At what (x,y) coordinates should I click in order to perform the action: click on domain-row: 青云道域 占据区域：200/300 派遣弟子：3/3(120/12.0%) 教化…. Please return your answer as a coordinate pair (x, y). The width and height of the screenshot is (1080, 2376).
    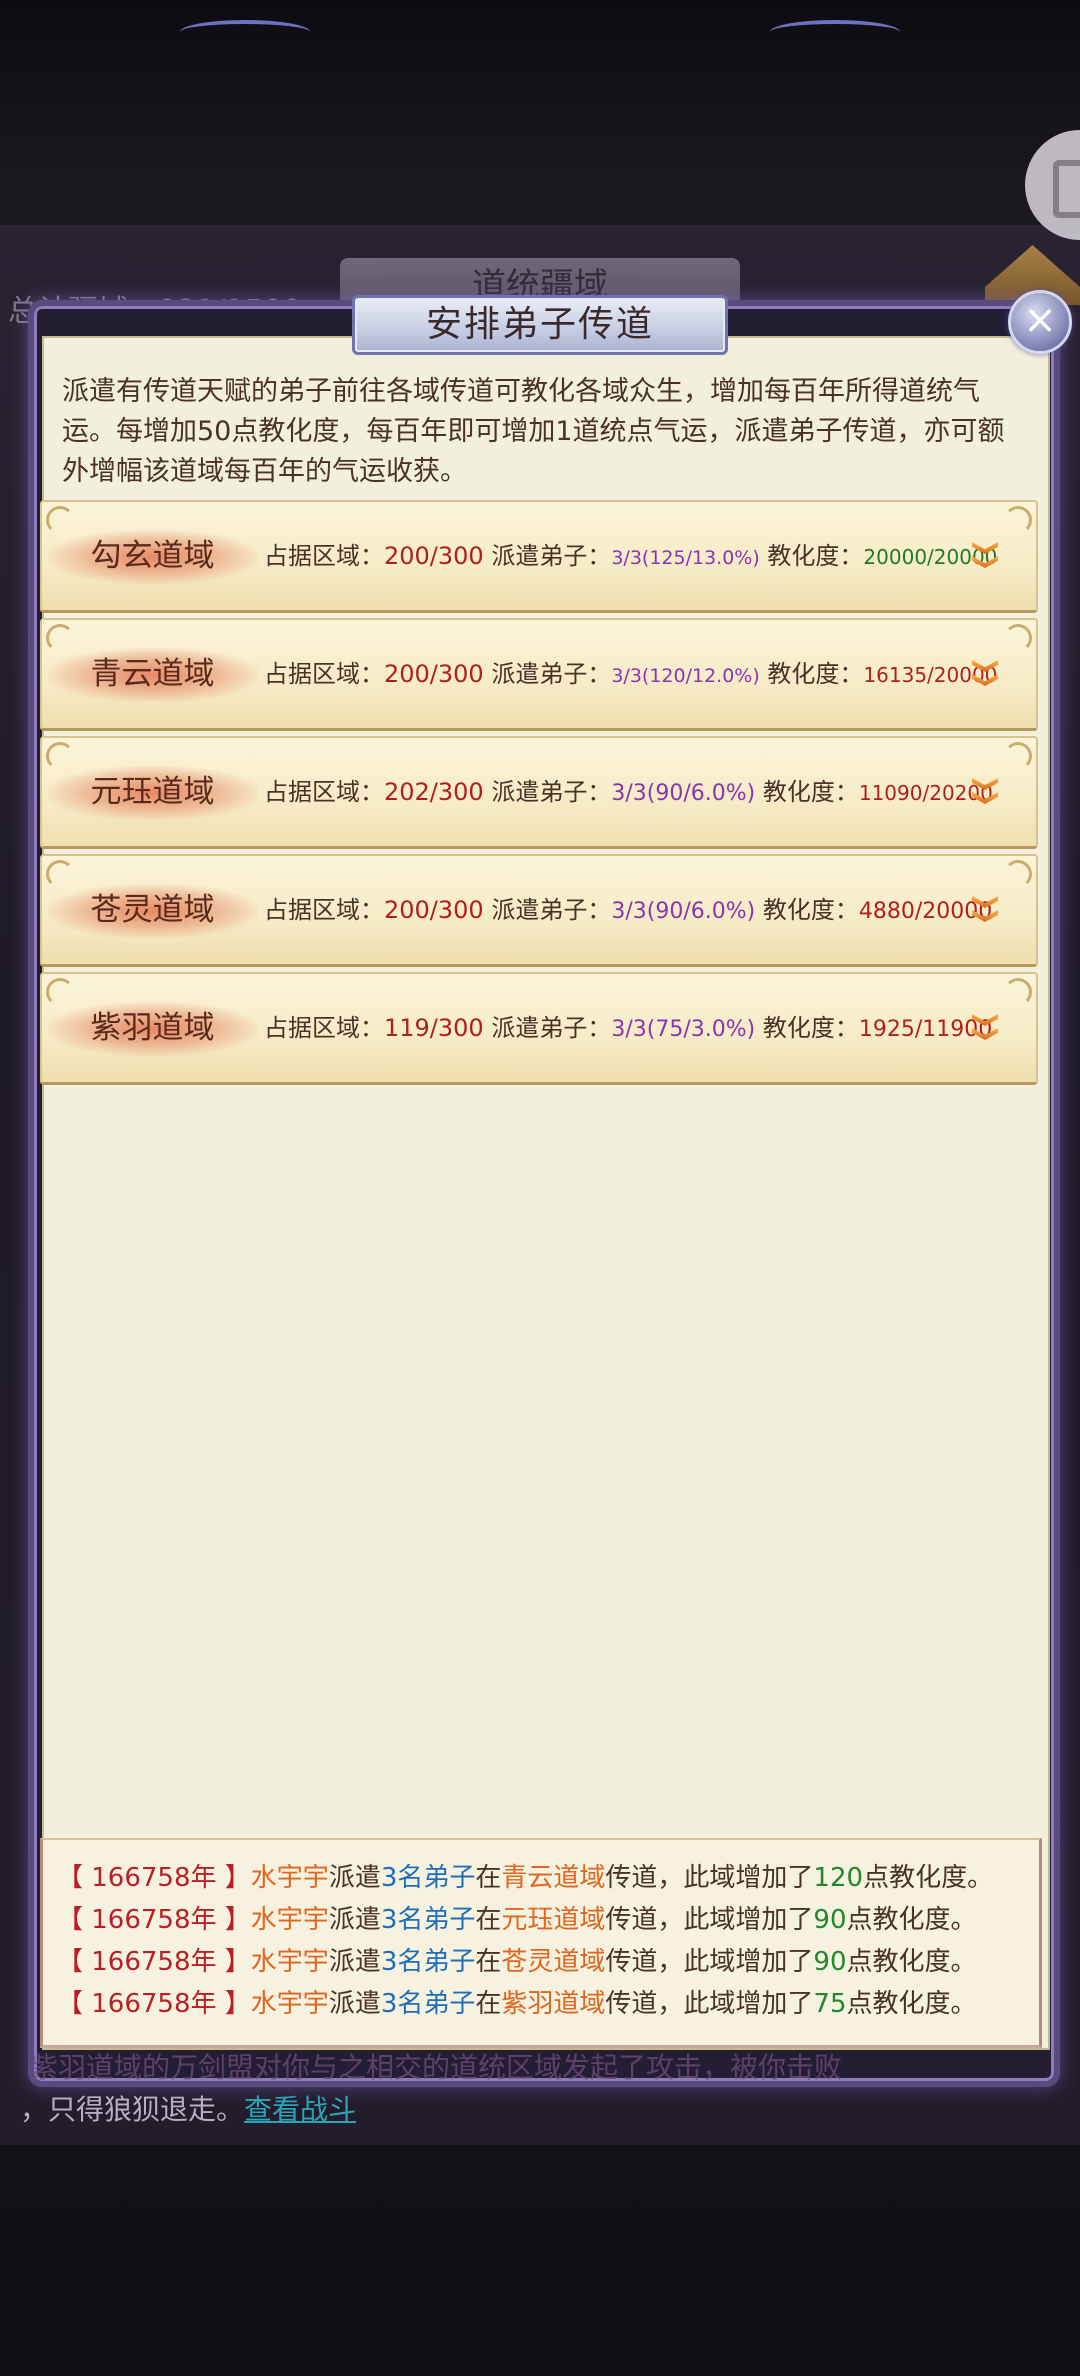
    Looking at the image, I should click on (539, 674).